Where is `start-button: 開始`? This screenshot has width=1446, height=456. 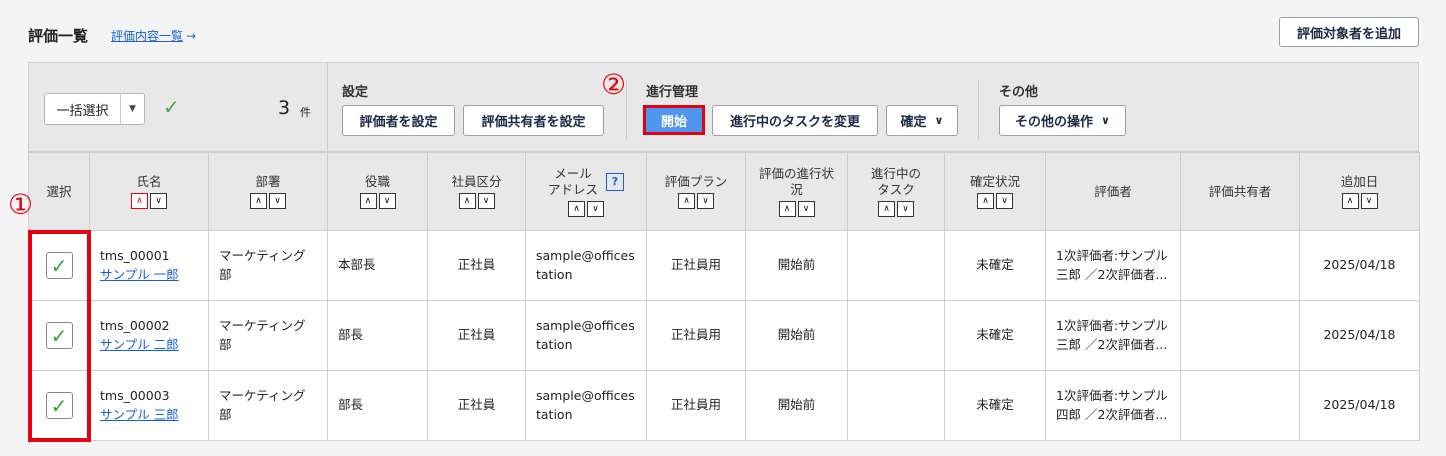 start-button: 開始 is located at coordinates (674, 120).